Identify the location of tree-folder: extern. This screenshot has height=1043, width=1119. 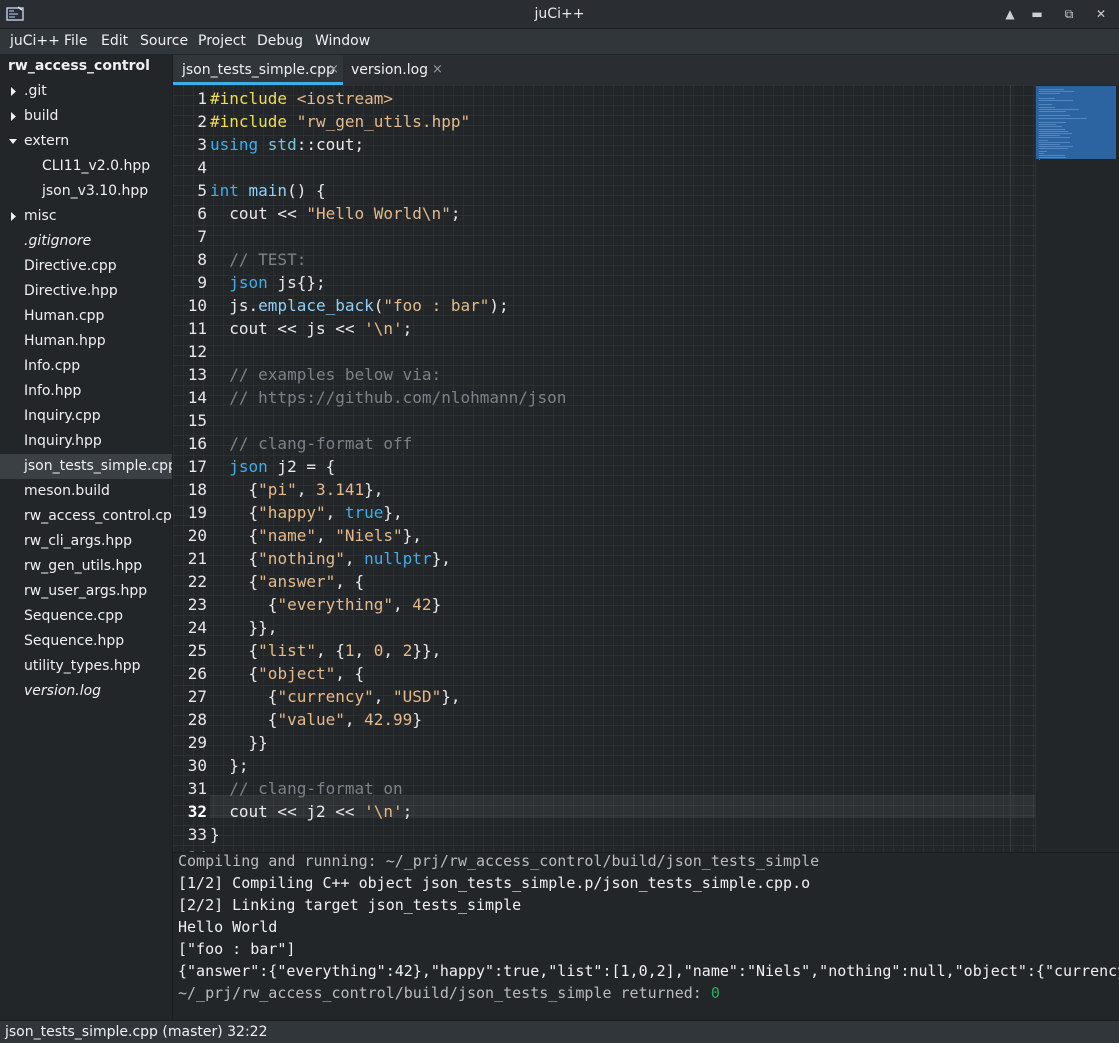
(86, 141).